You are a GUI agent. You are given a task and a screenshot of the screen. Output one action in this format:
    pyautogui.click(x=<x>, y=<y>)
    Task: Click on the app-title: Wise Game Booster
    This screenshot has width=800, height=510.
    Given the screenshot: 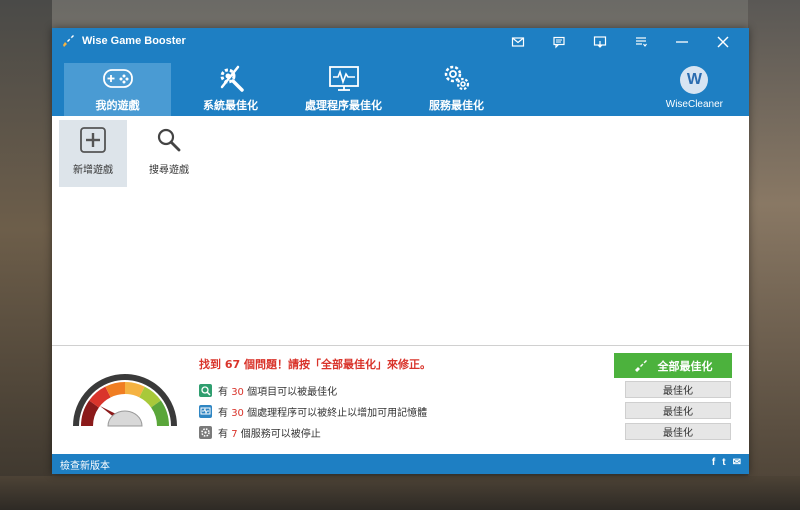 What is the action you would take?
    pyautogui.click(x=134, y=41)
    